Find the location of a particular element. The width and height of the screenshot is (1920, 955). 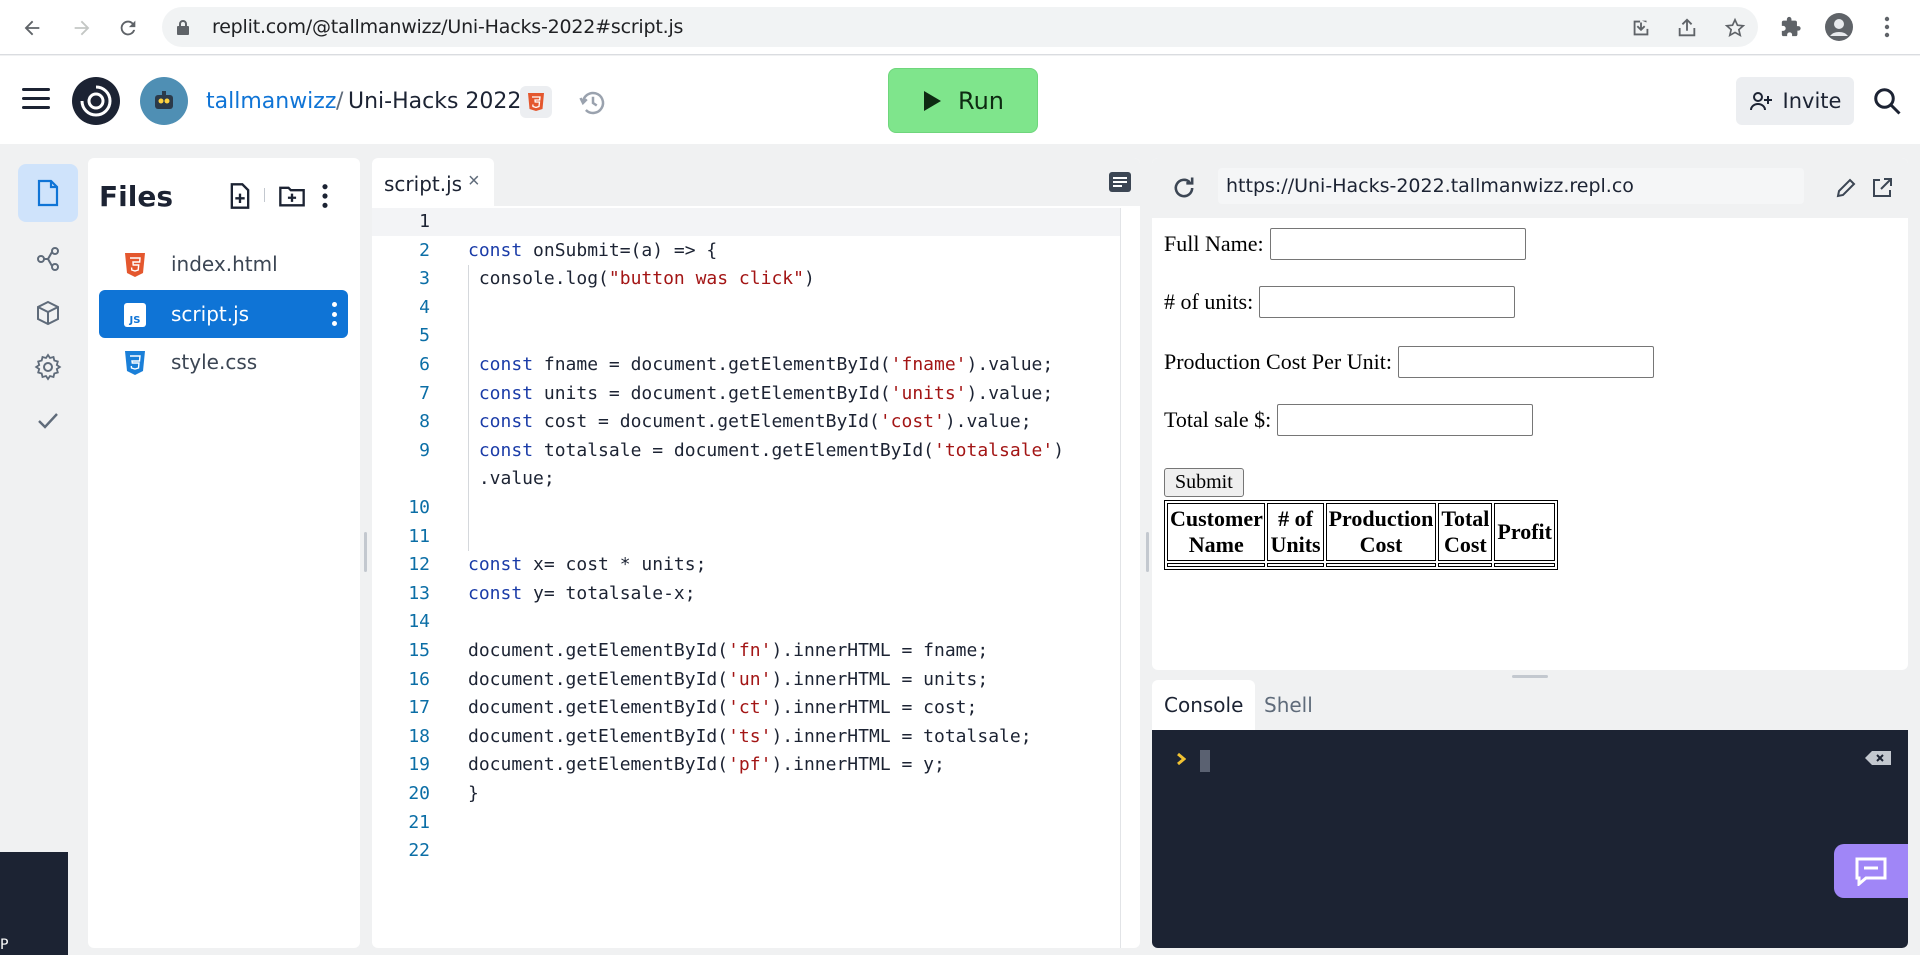

code-line: 13 const y= totalsale-x; is located at coordinates (746, 594).